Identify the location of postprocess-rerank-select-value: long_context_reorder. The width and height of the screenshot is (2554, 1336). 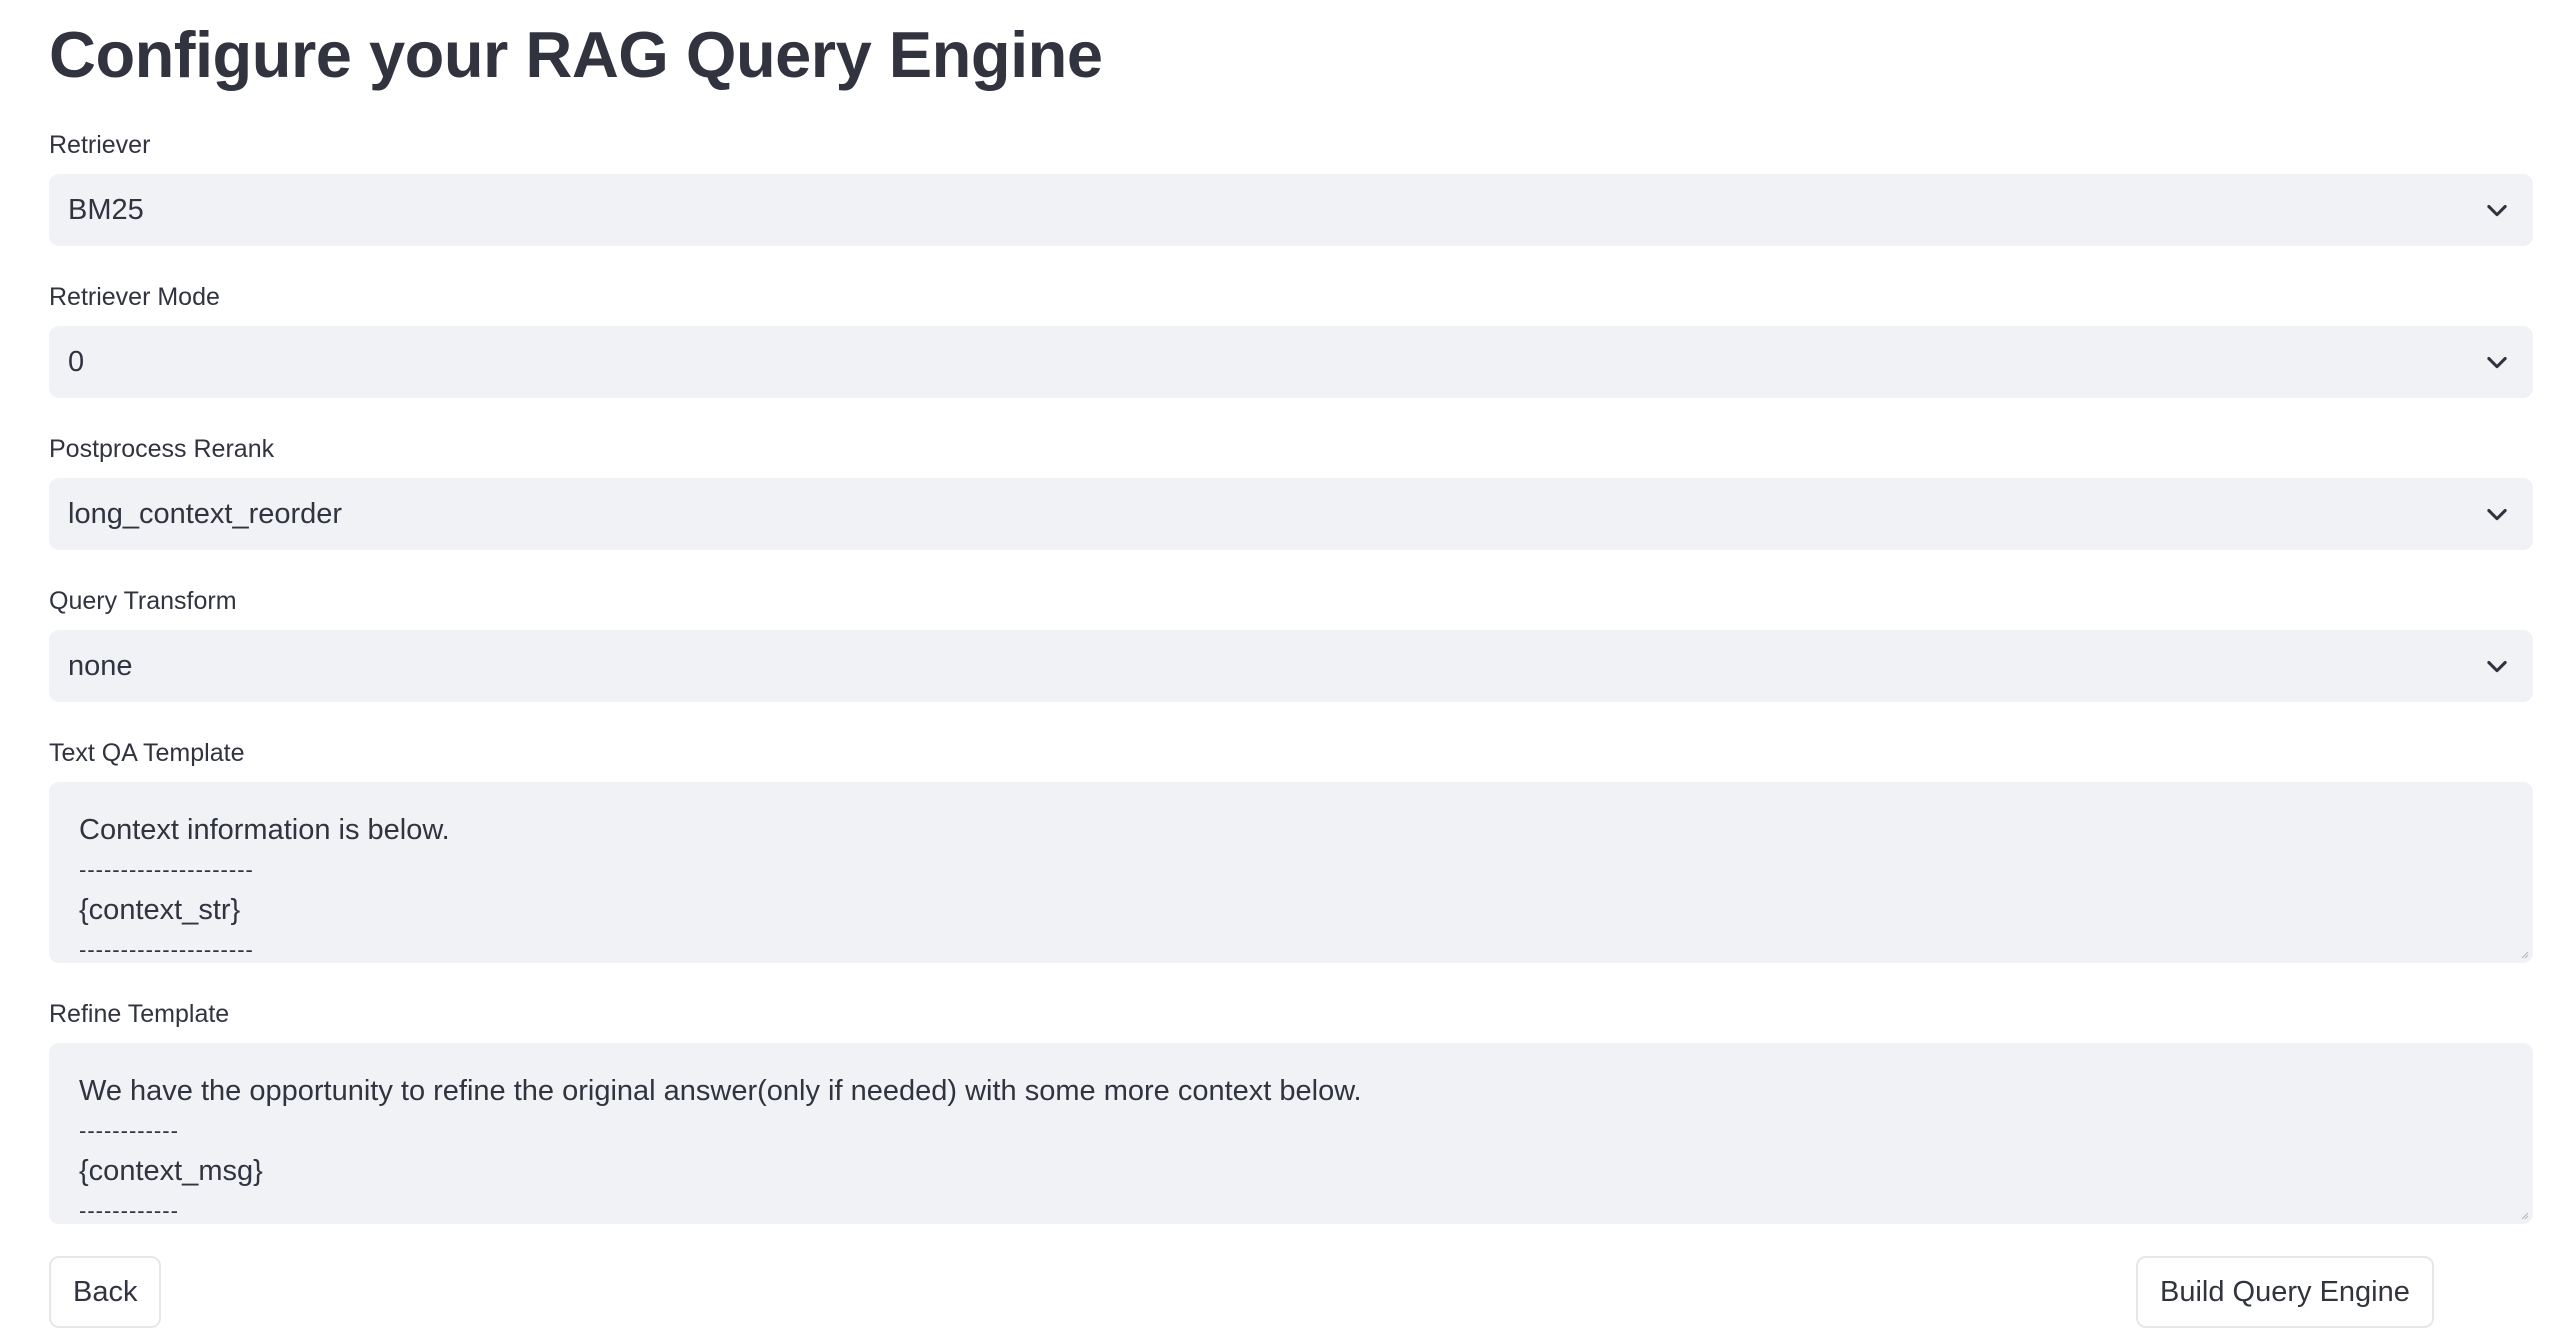
(205, 514).